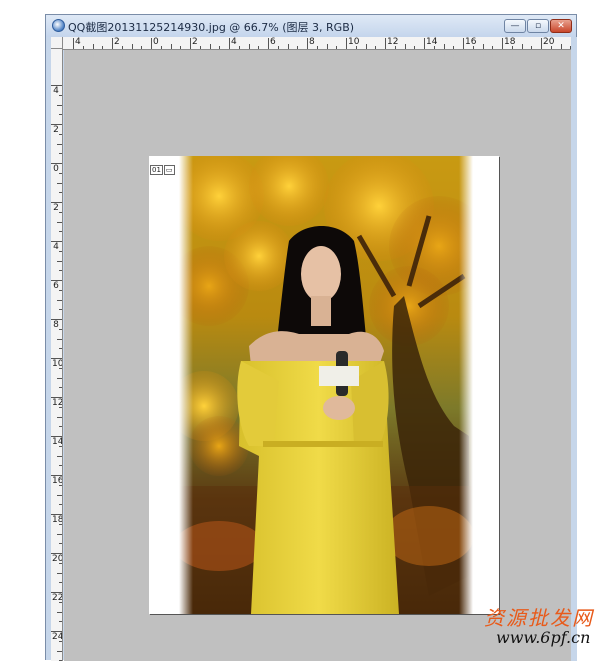 The width and height of the screenshot is (600, 661). What do you see at coordinates (510, 42) in the screenshot?
I see `ruler-tick-label: 18` at bounding box center [510, 42].